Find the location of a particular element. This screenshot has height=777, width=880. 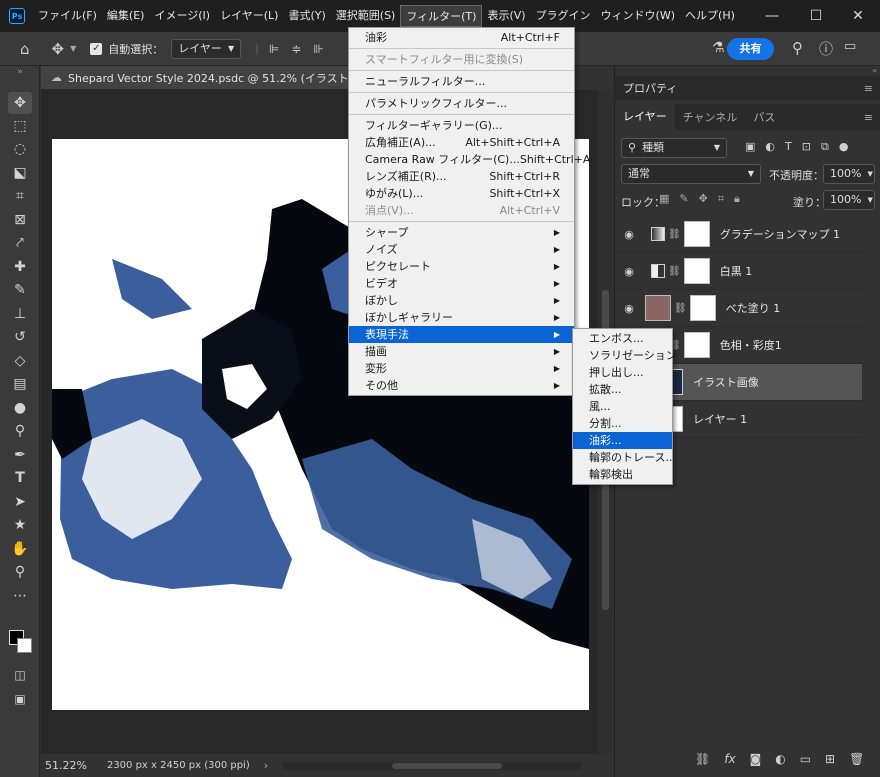

menu-filter: フィルター(T) is located at coordinates (441, 16).